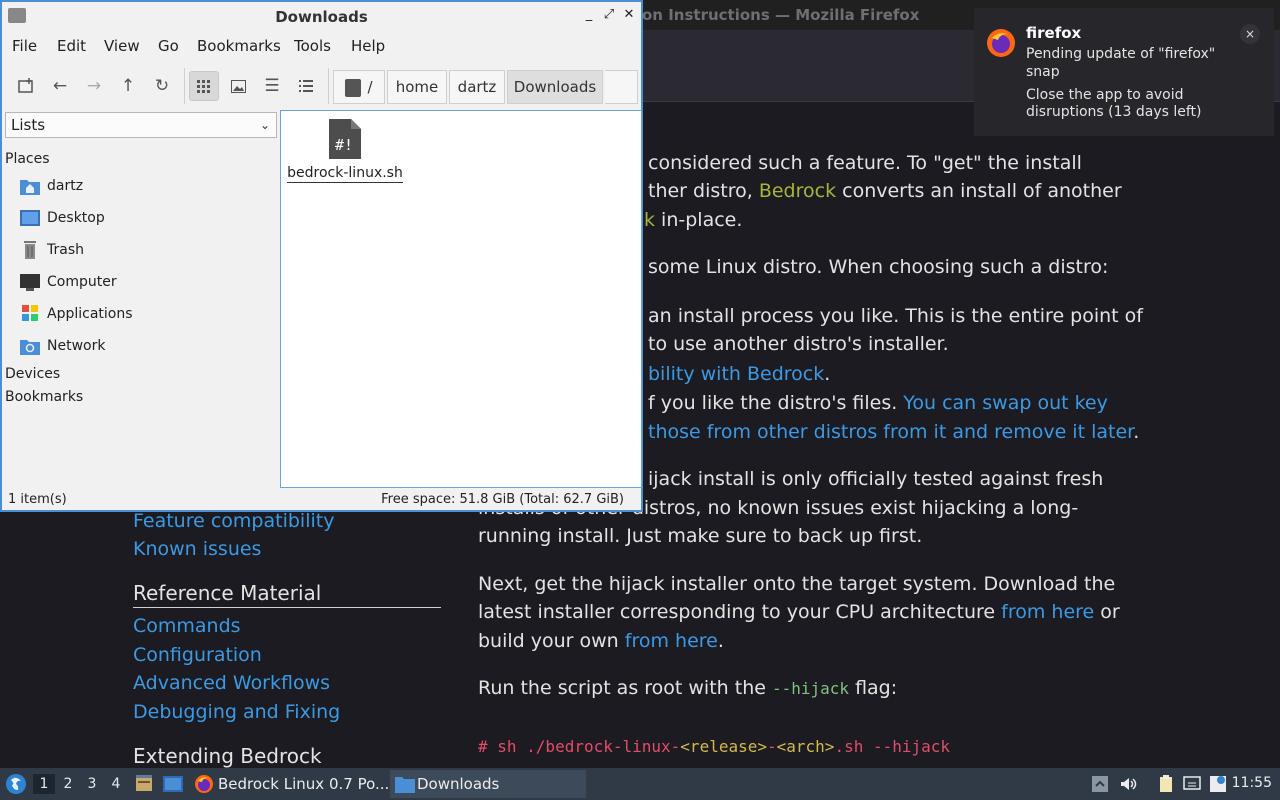  What do you see at coordinates (629, 15) in the screenshot?
I see `close-button: ✕` at bounding box center [629, 15].